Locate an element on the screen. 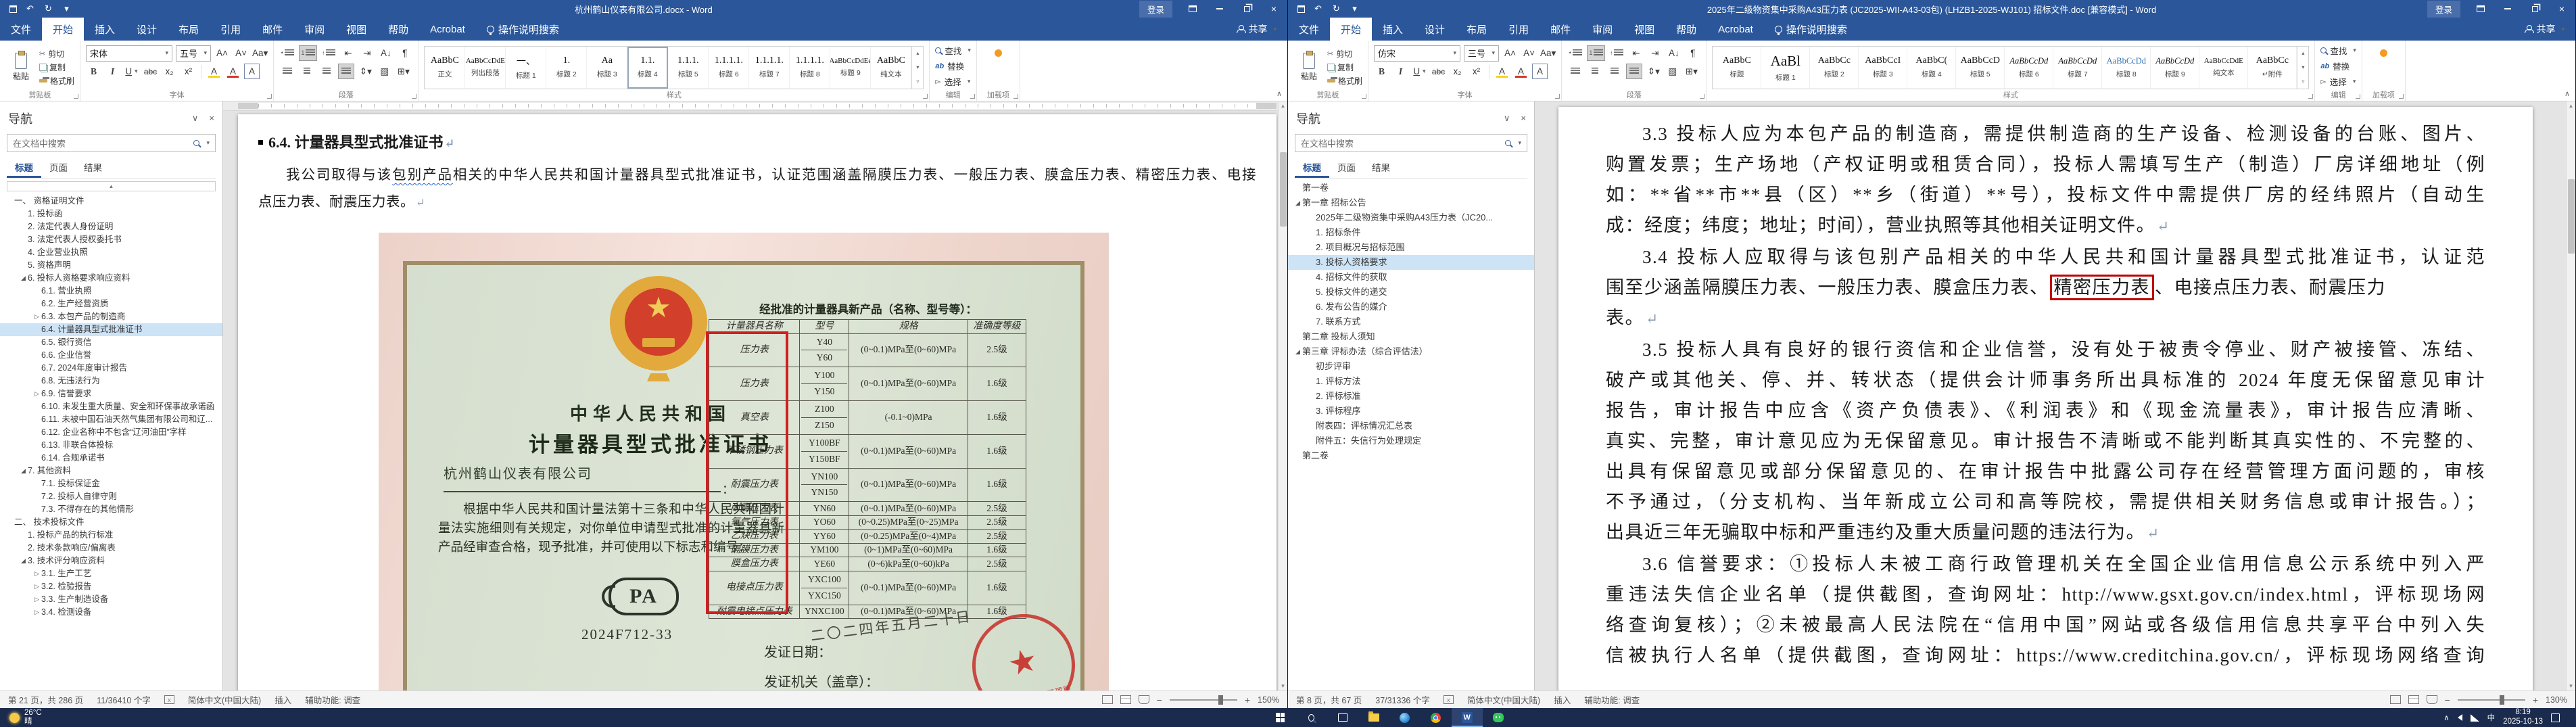 Image resolution: width=2576 pixels, height=727 pixels. close-button: × is located at coordinates (2561, 9).